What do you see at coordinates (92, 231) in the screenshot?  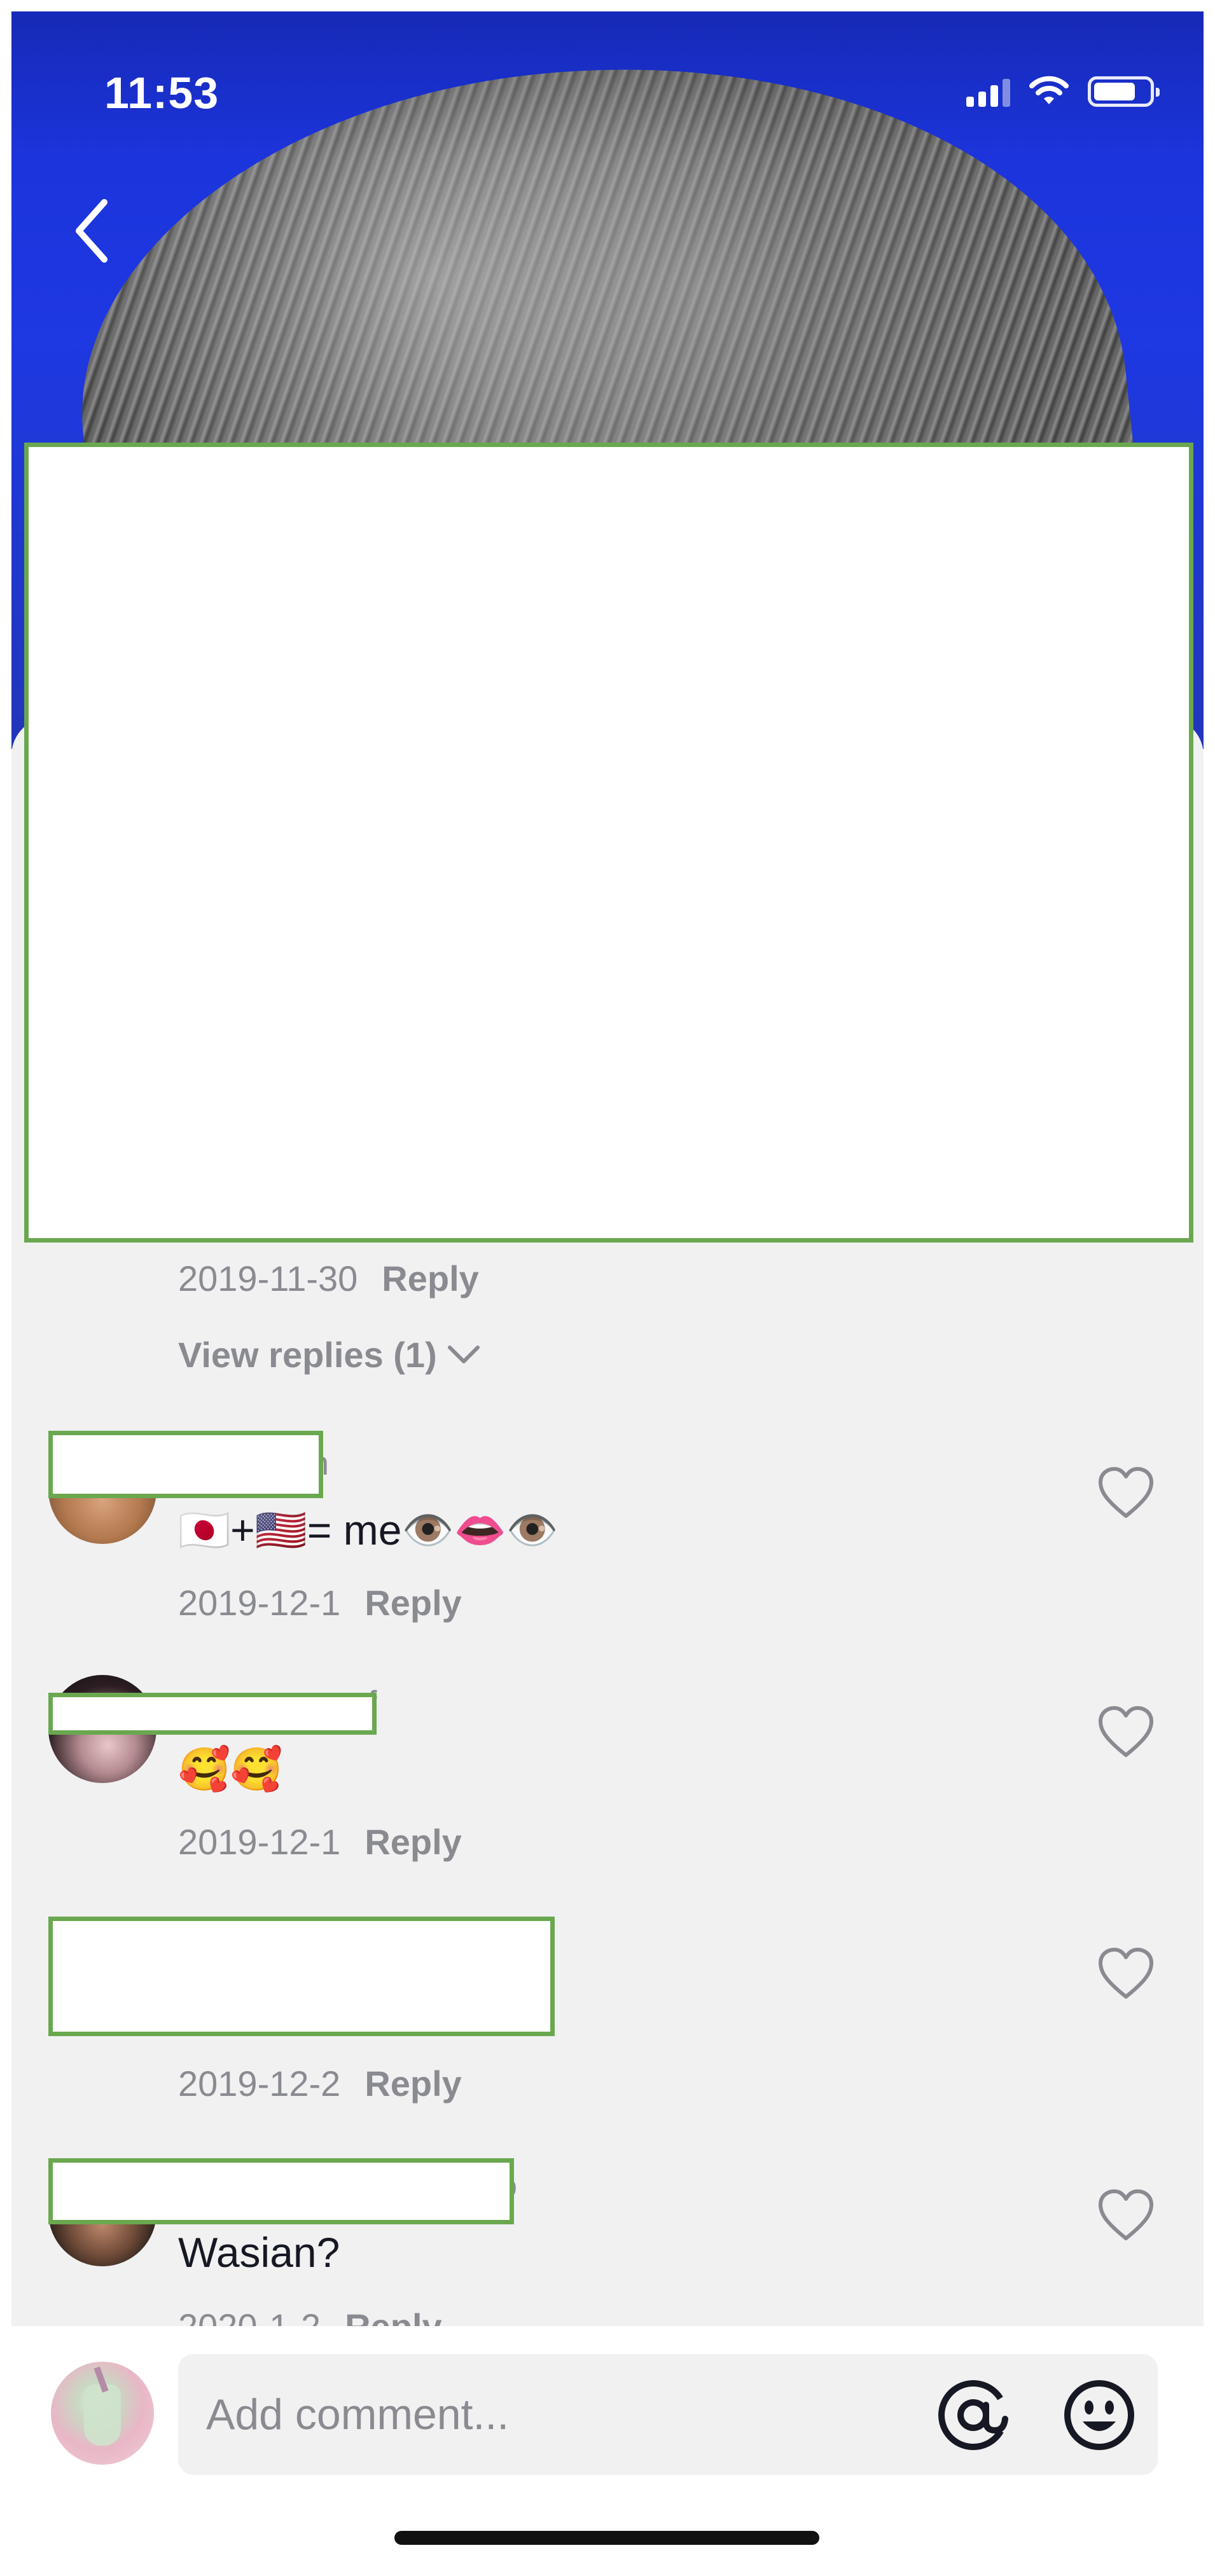 I see `back-chevron-icon` at bounding box center [92, 231].